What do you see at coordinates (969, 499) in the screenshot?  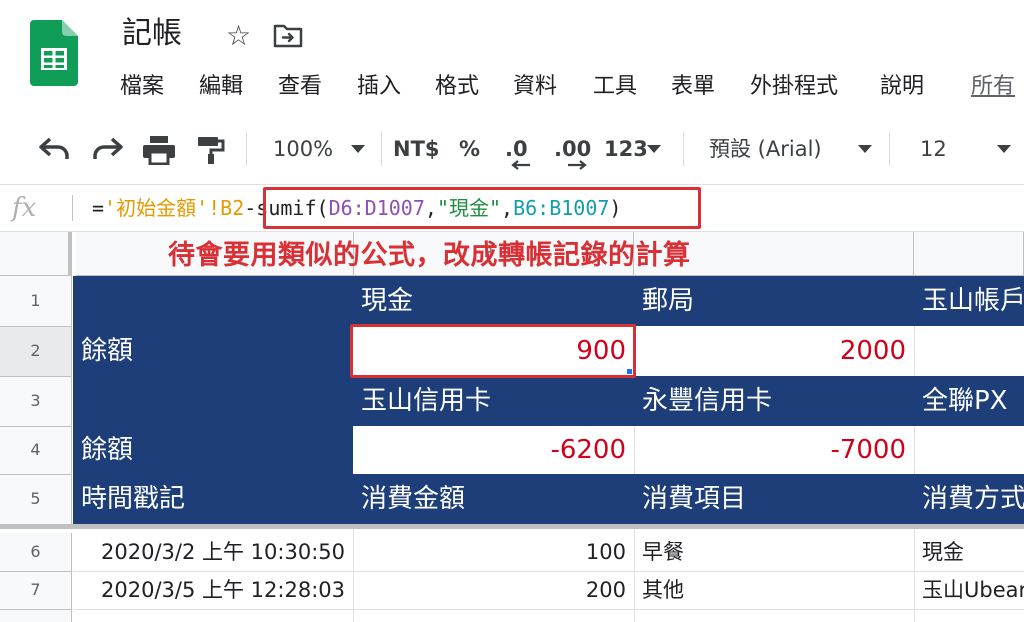 I see `cell-d5: 消費方式` at bounding box center [969, 499].